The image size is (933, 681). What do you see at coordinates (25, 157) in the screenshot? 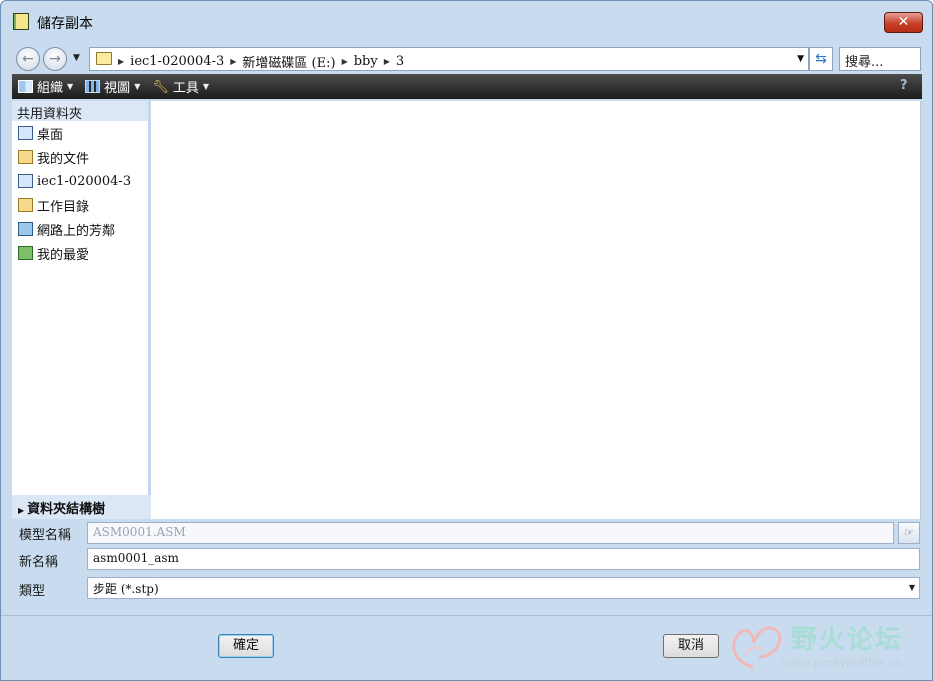
I see `my-documents-icon` at bounding box center [25, 157].